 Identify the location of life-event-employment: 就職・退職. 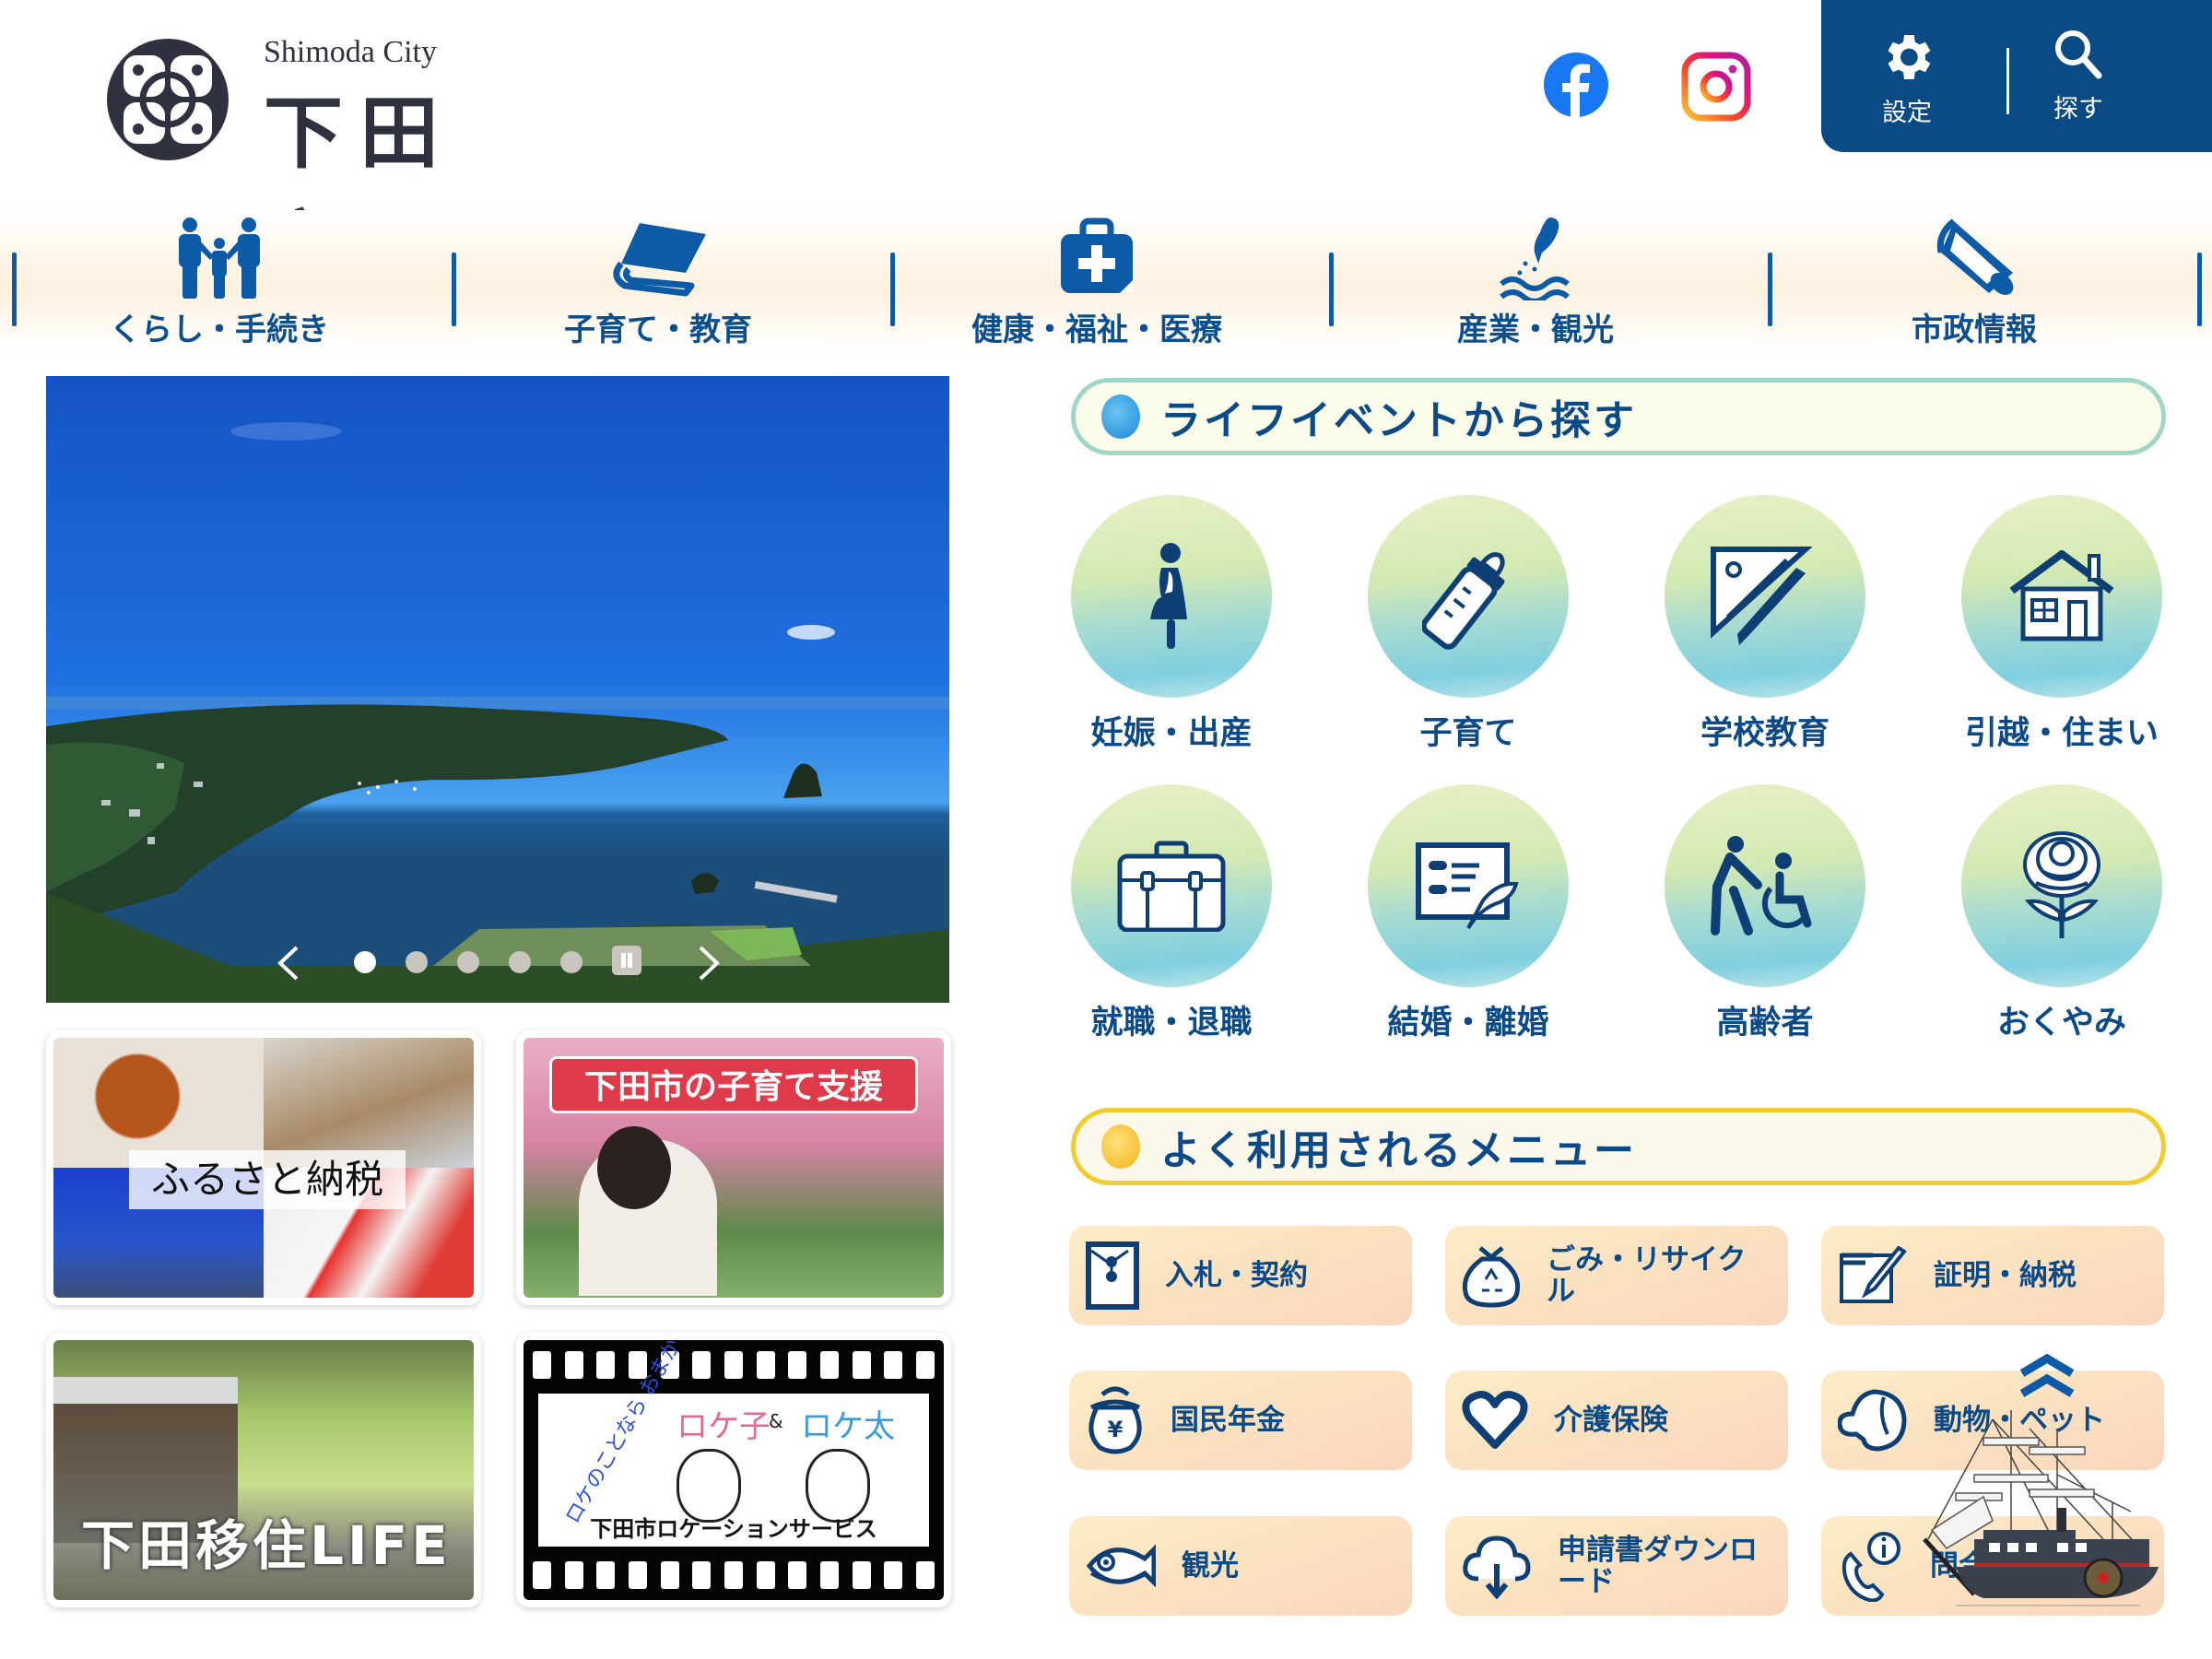
(1171, 922).